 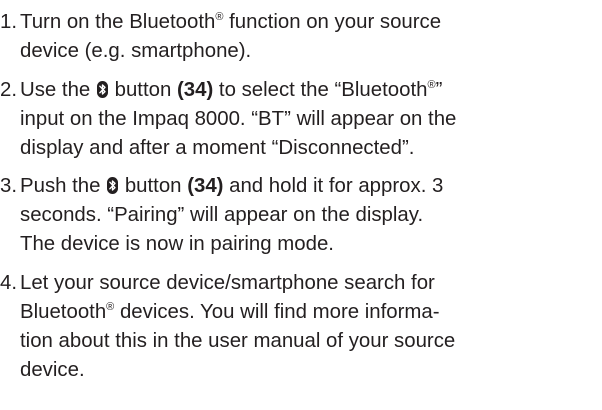 What do you see at coordinates (9, 186) in the screenshot?
I see `step-number: 3.` at bounding box center [9, 186].